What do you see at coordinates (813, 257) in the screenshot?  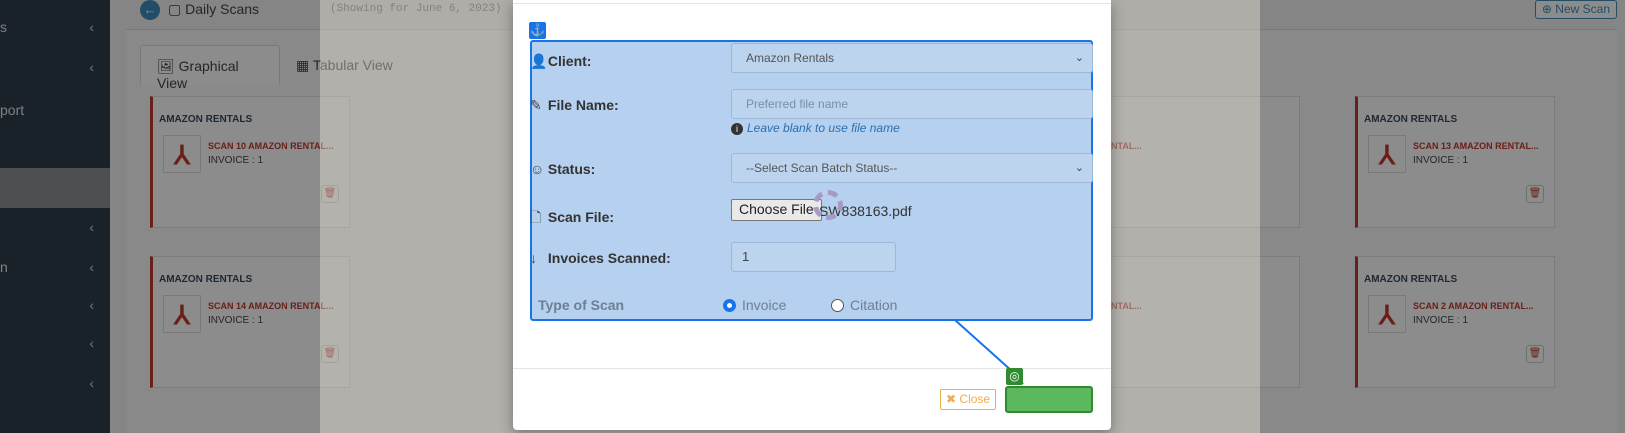 I see `invoices-scanned-input: 1` at bounding box center [813, 257].